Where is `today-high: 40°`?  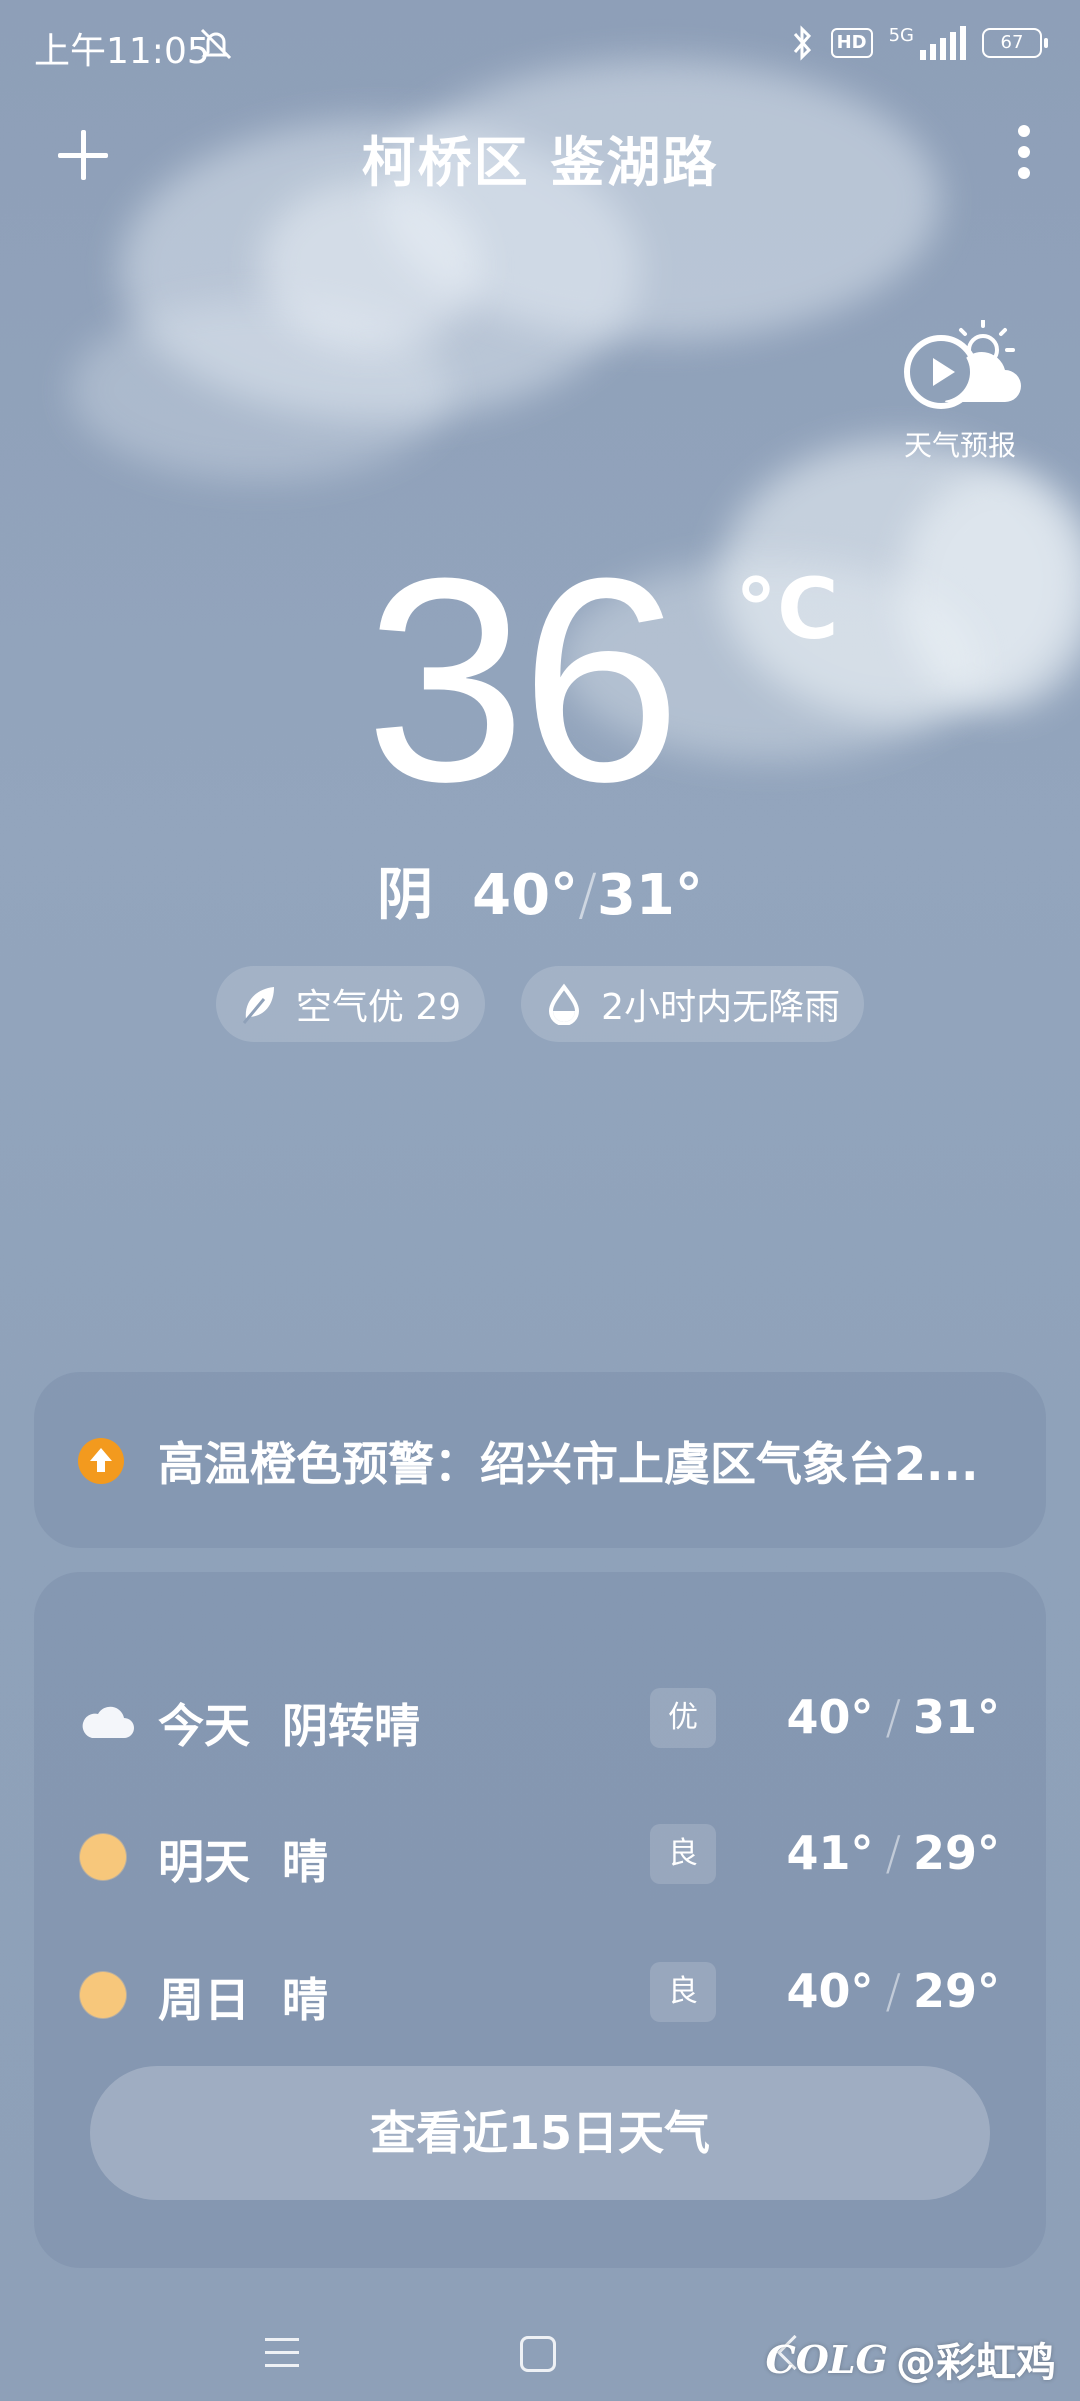 today-high: 40° is located at coordinates (525, 895).